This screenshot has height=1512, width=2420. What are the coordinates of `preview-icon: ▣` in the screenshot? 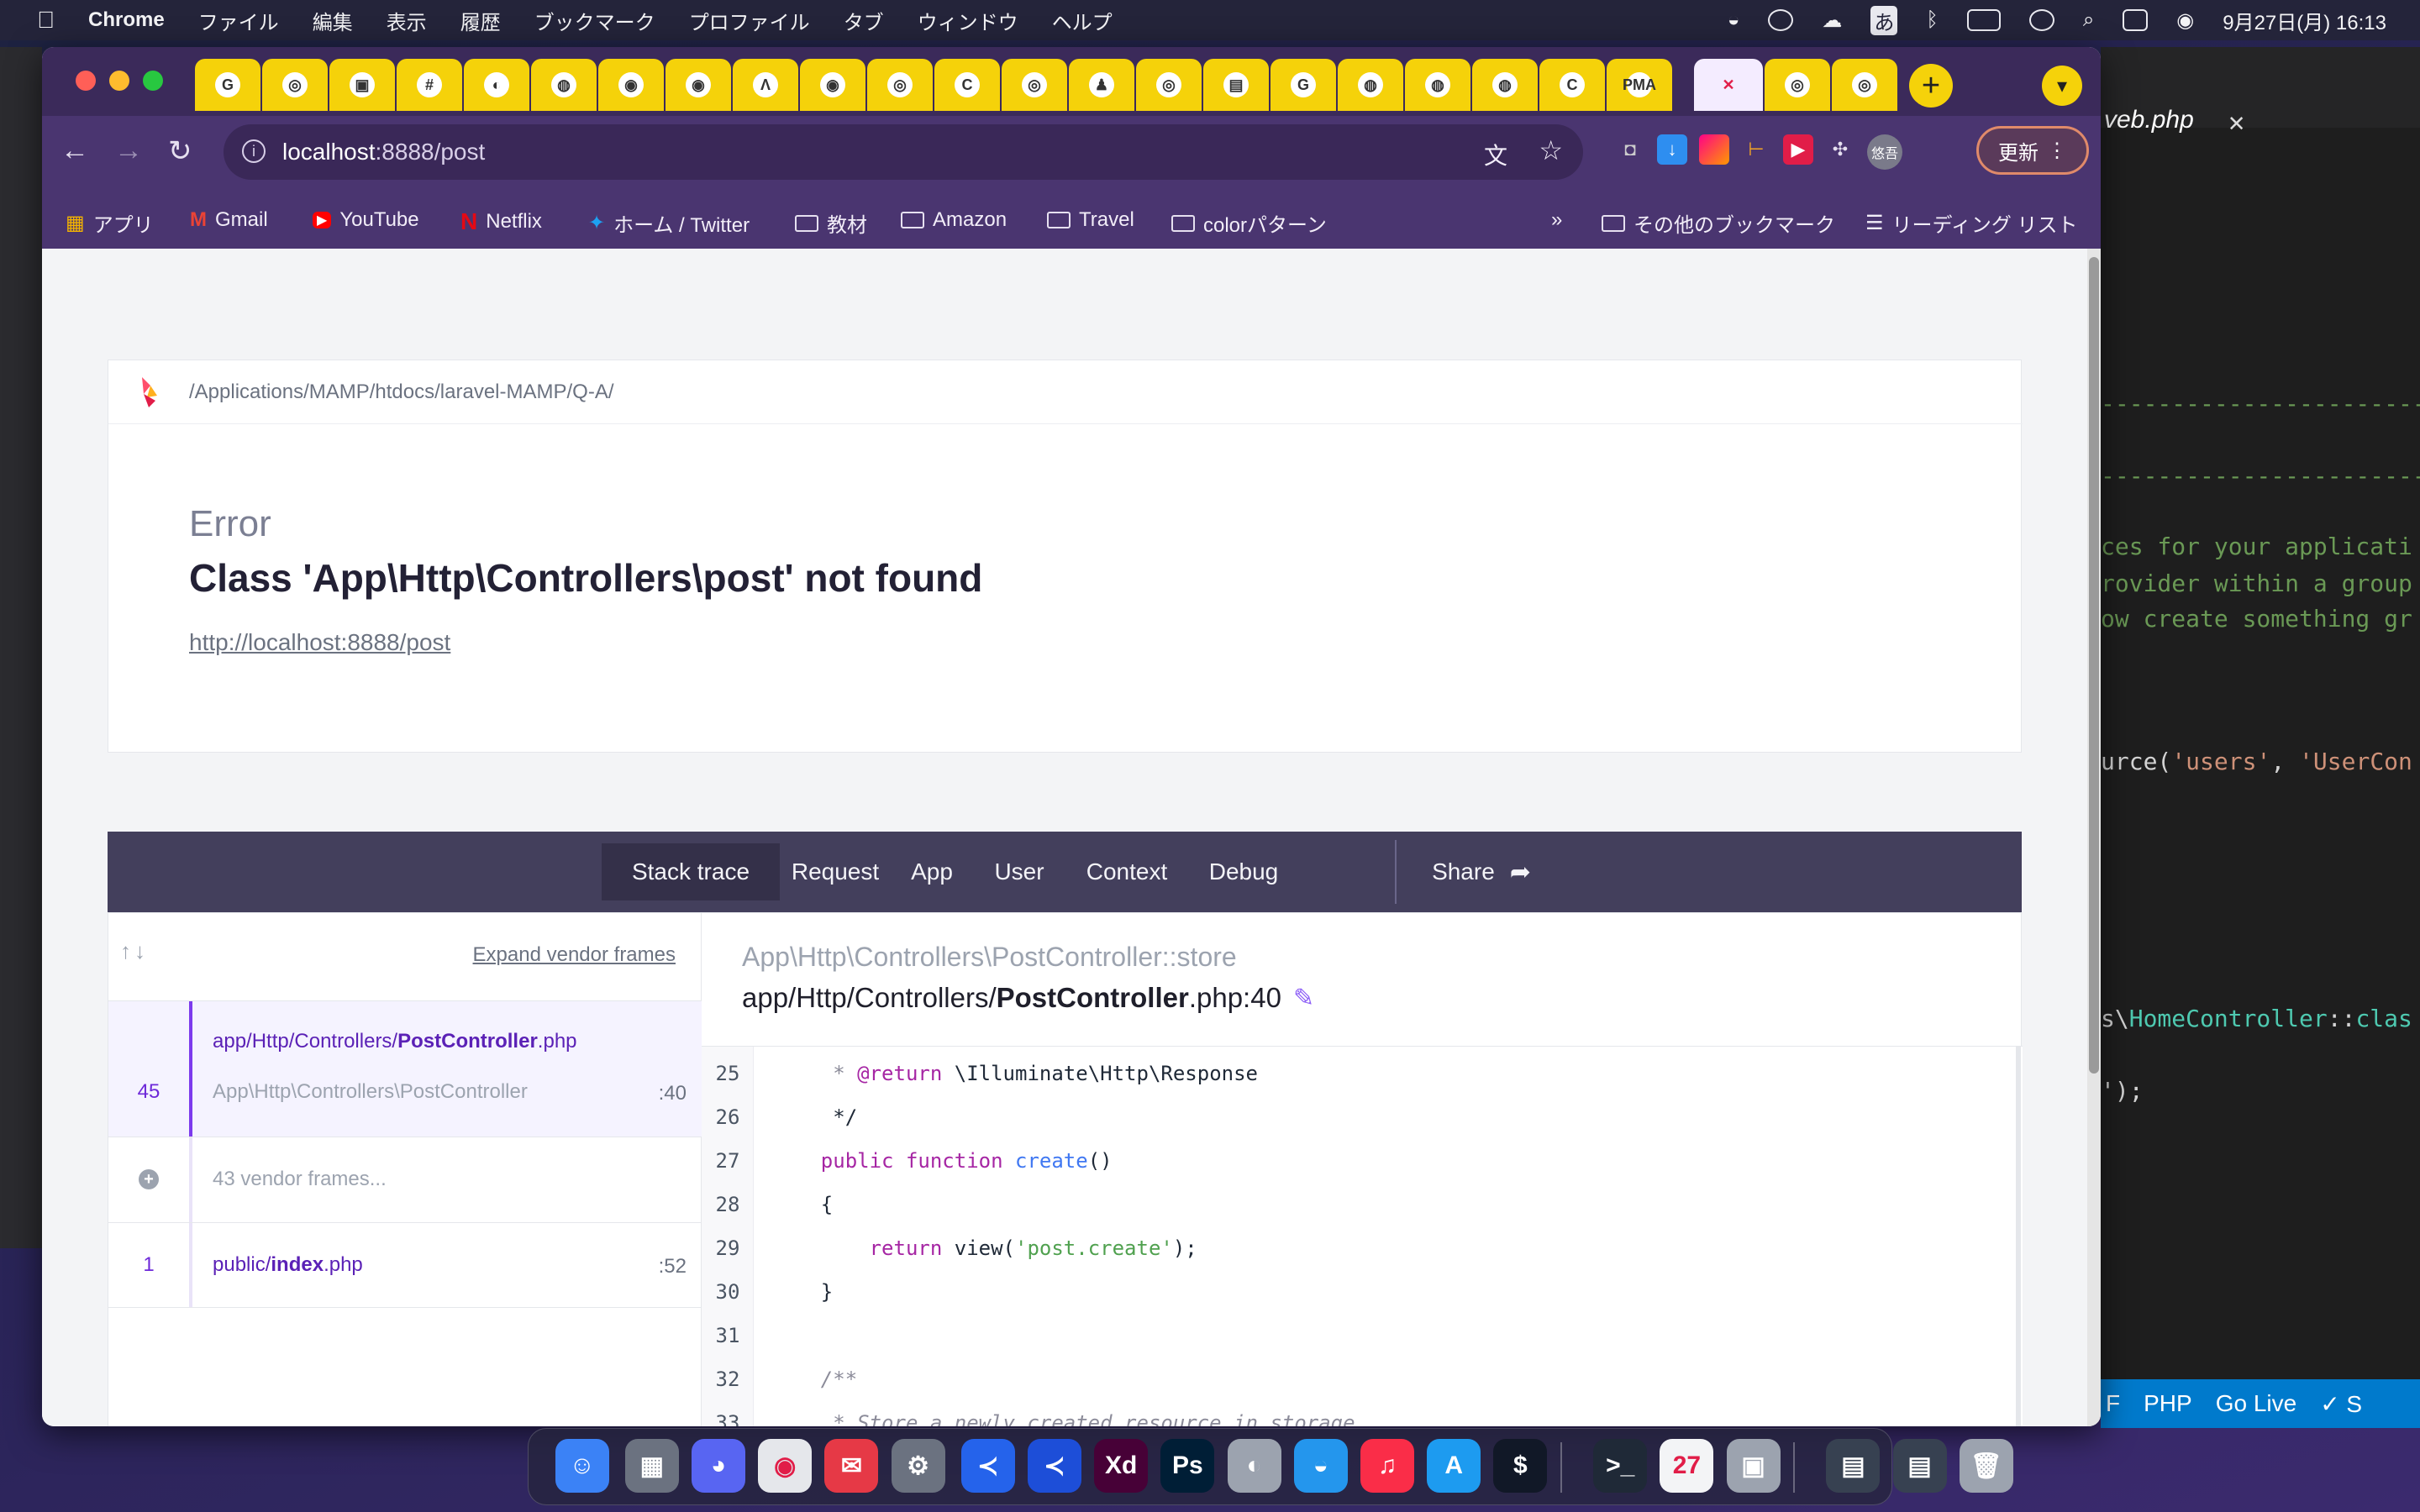 It's located at (1753, 1466).